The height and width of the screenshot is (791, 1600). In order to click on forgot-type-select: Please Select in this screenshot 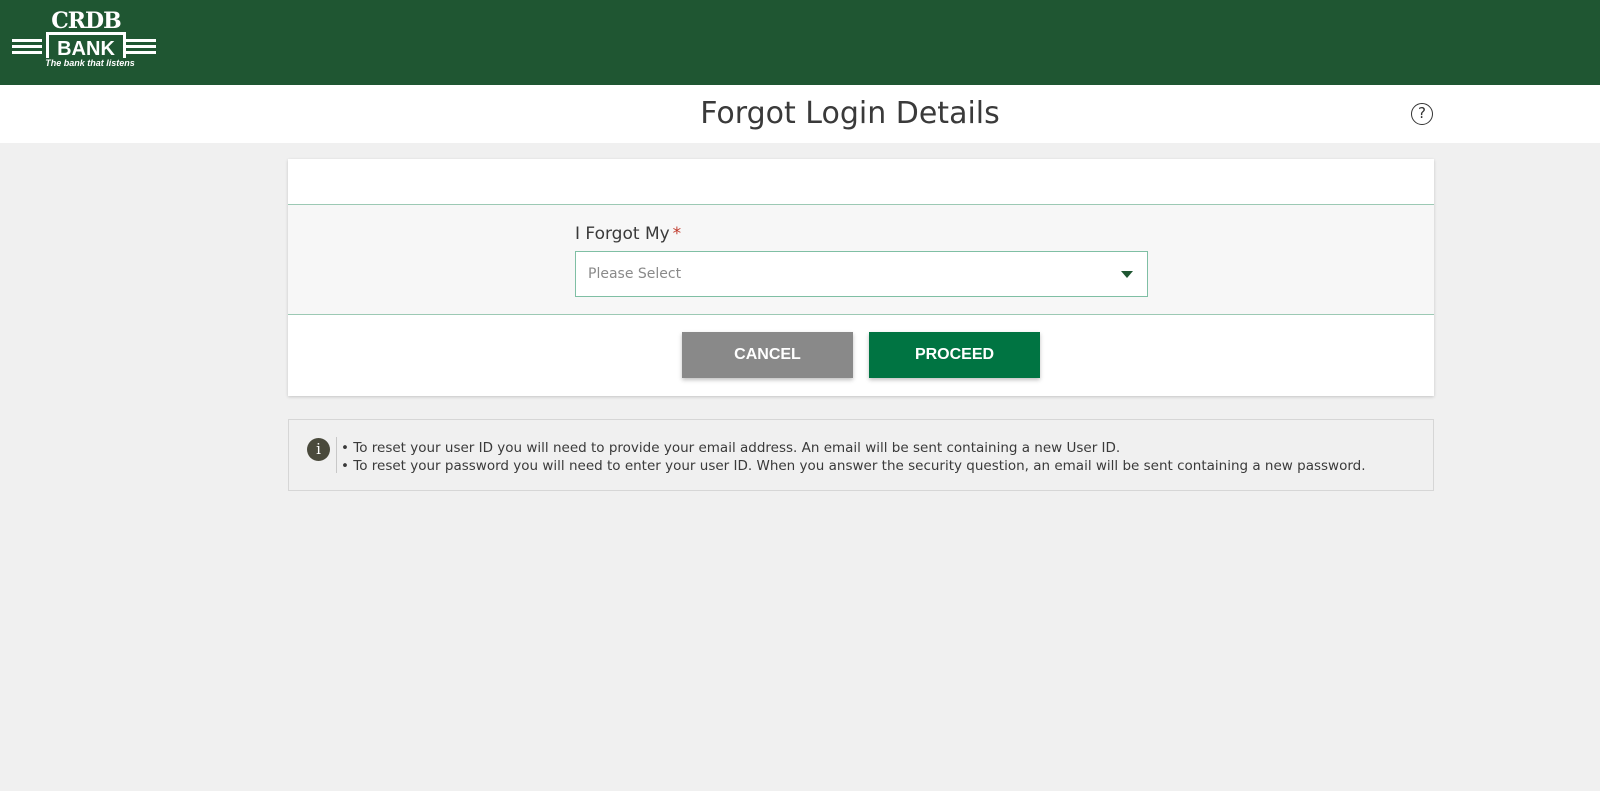, I will do `click(861, 274)`.